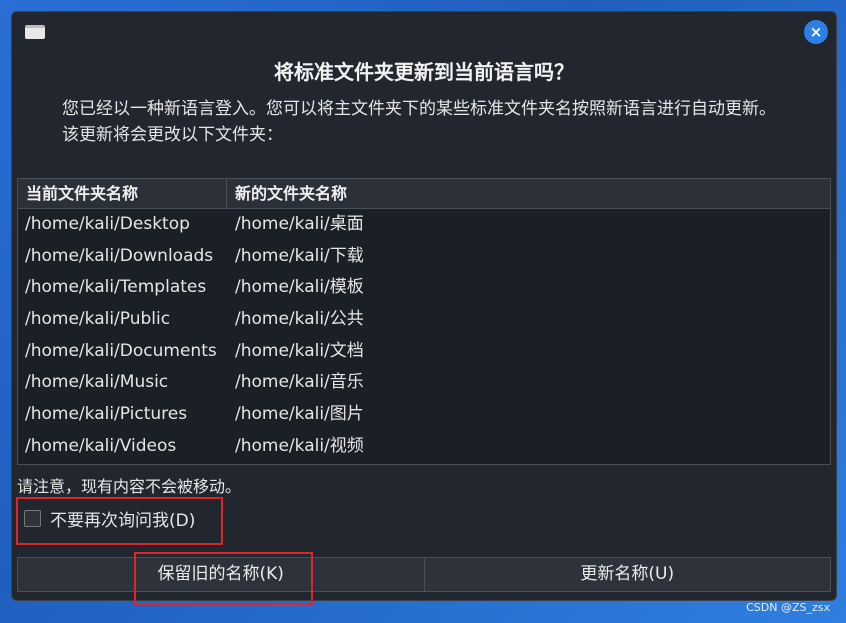 The image size is (846, 623). Describe the element at coordinates (121, 350) in the screenshot. I see `current-folder-cell: /home/kali/Documents` at that location.